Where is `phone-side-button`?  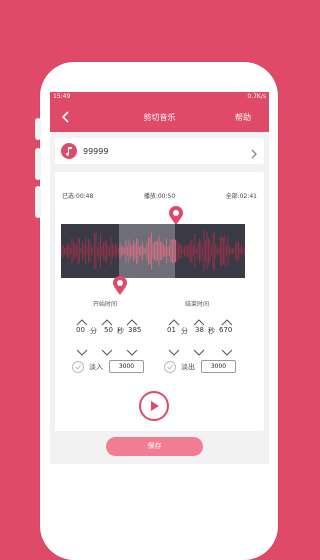
phone-side-button is located at coordinates (38, 129).